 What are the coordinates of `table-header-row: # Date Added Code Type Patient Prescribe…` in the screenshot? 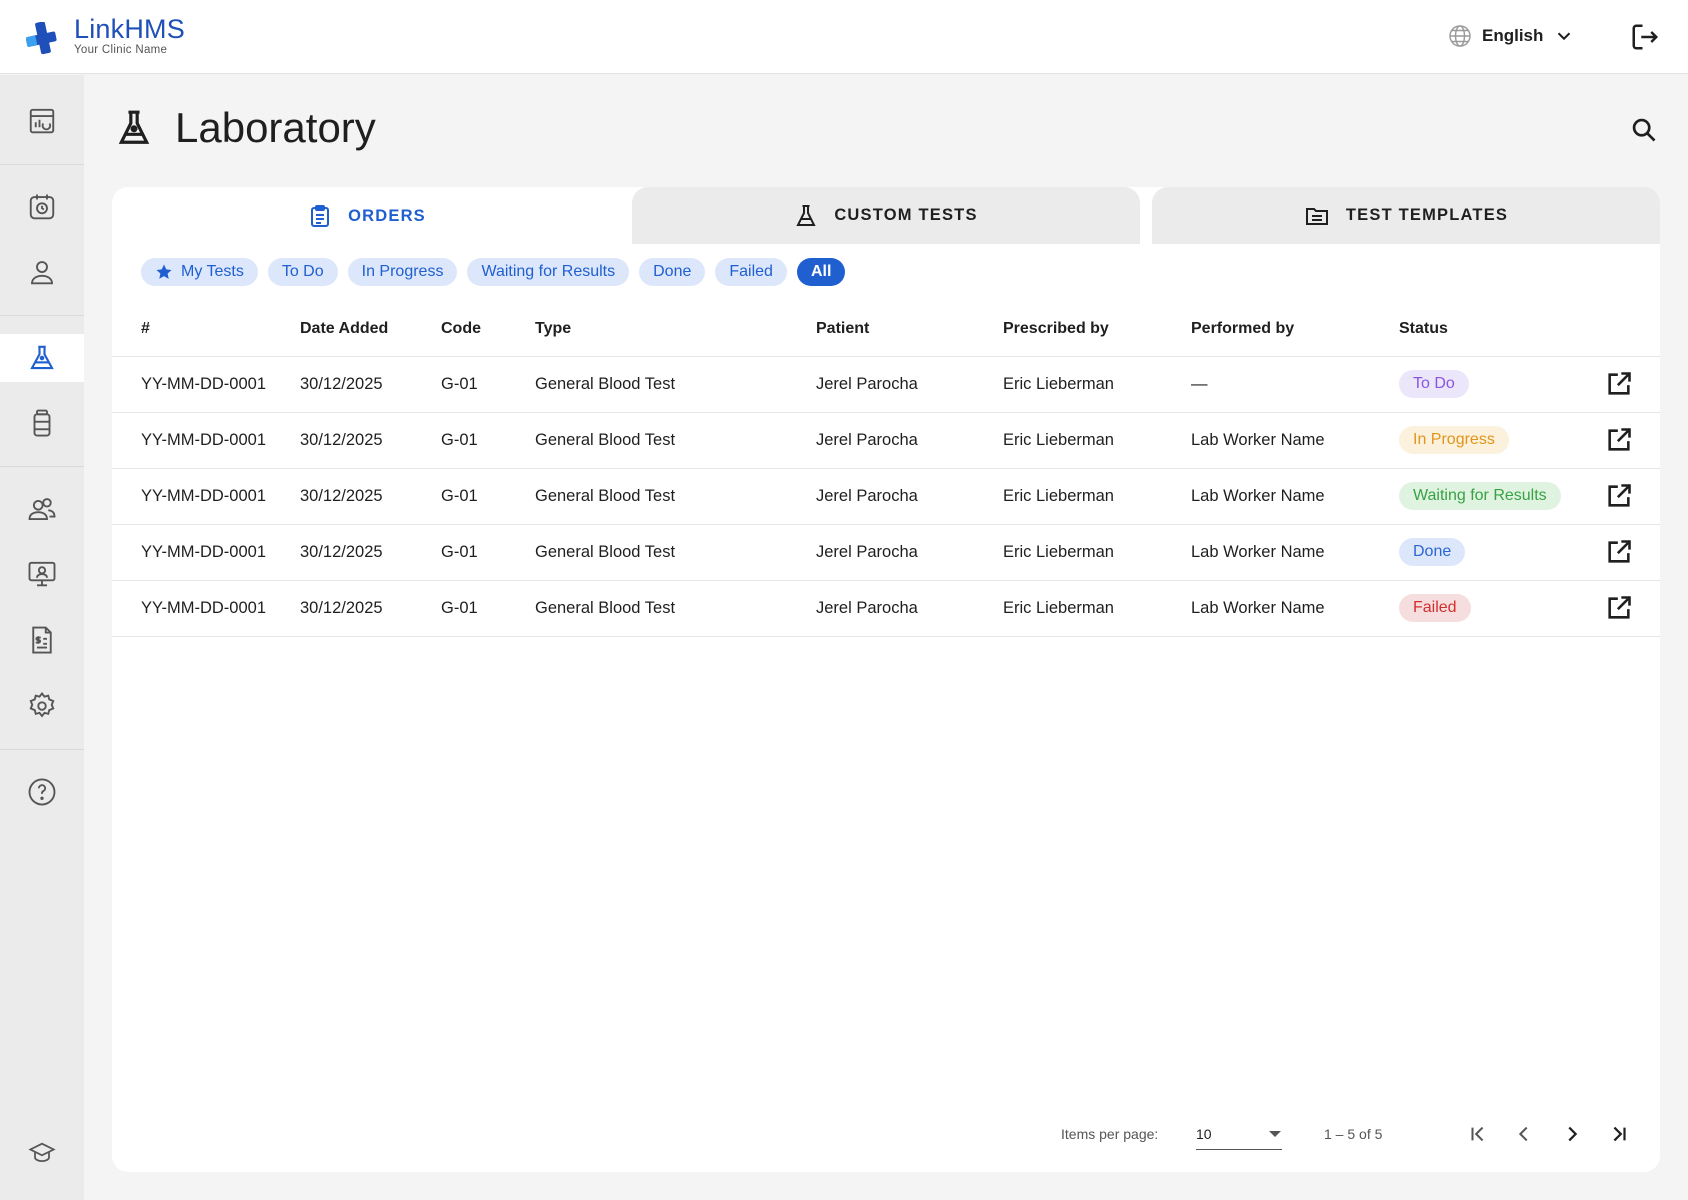 It's located at (886, 329).